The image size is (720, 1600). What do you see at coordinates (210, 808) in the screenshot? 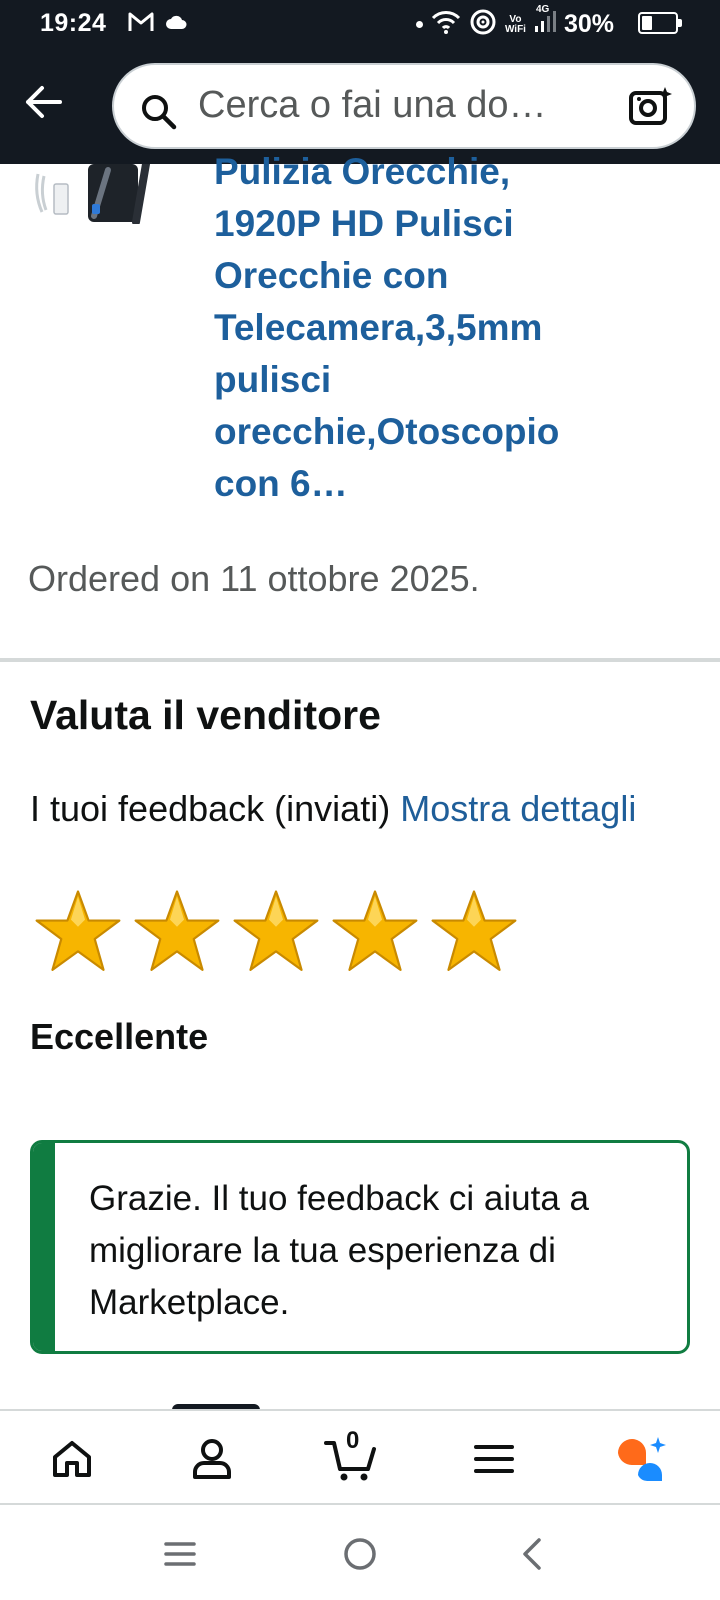
I see `feedback-text: I tuoi feedback (inviati)` at bounding box center [210, 808].